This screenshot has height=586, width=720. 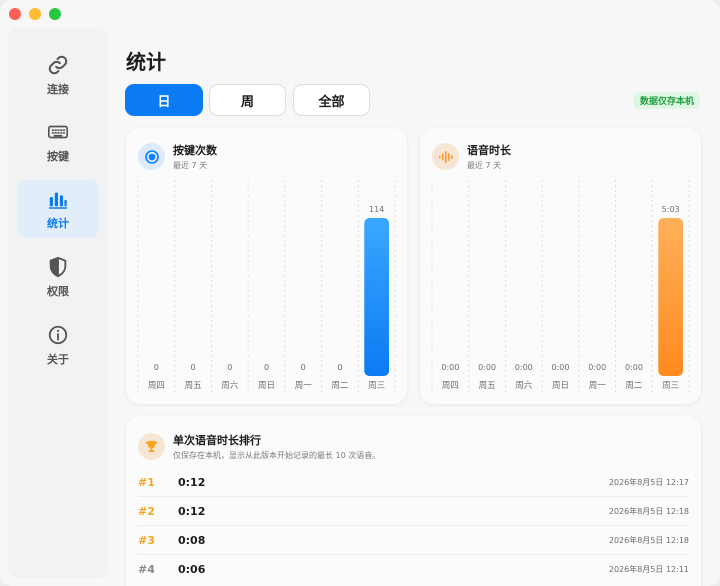 I want to click on local-data-badge: 数据仅存本机, so click(x=666, y=100).